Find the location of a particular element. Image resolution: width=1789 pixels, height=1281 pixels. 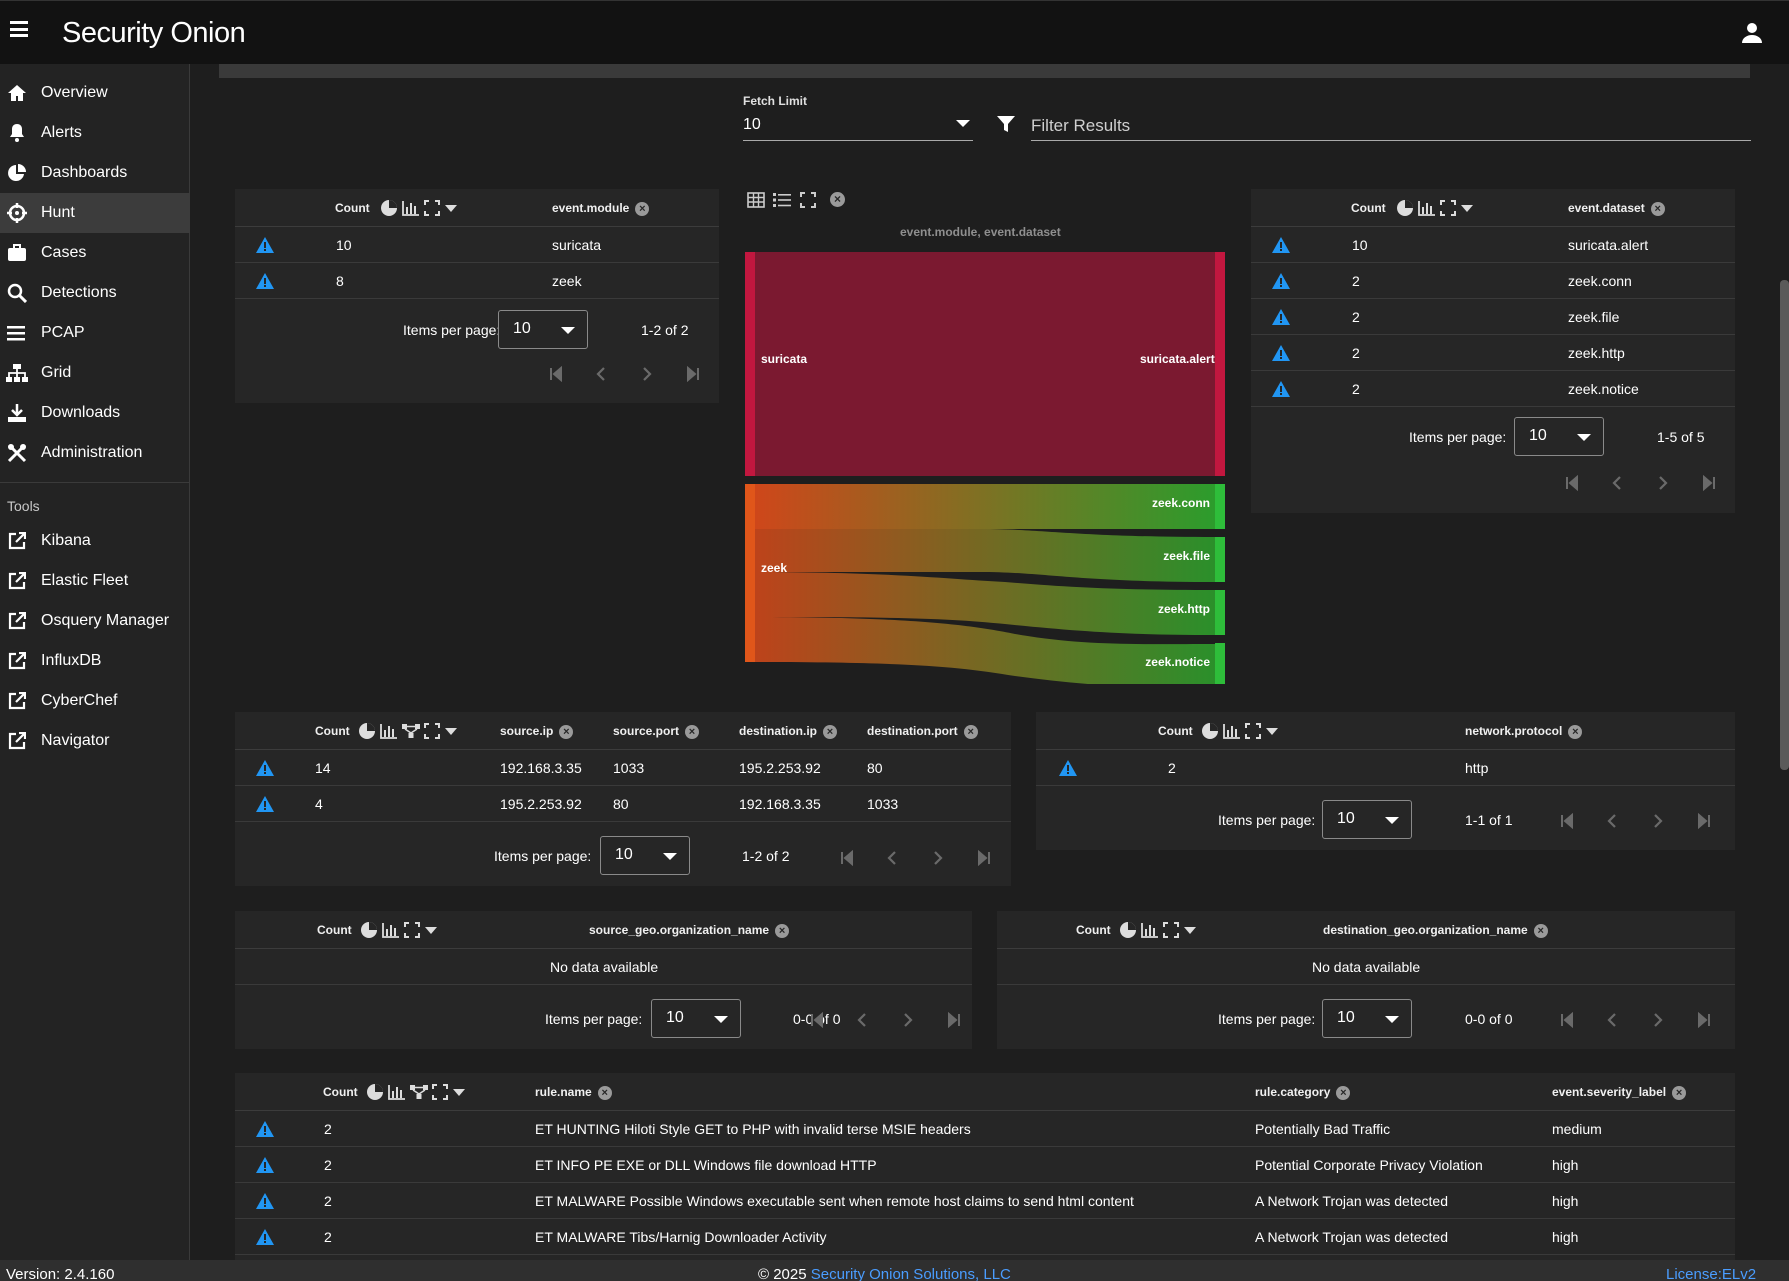

field-header: event.dataset × is located at coordinates (1616, 208).